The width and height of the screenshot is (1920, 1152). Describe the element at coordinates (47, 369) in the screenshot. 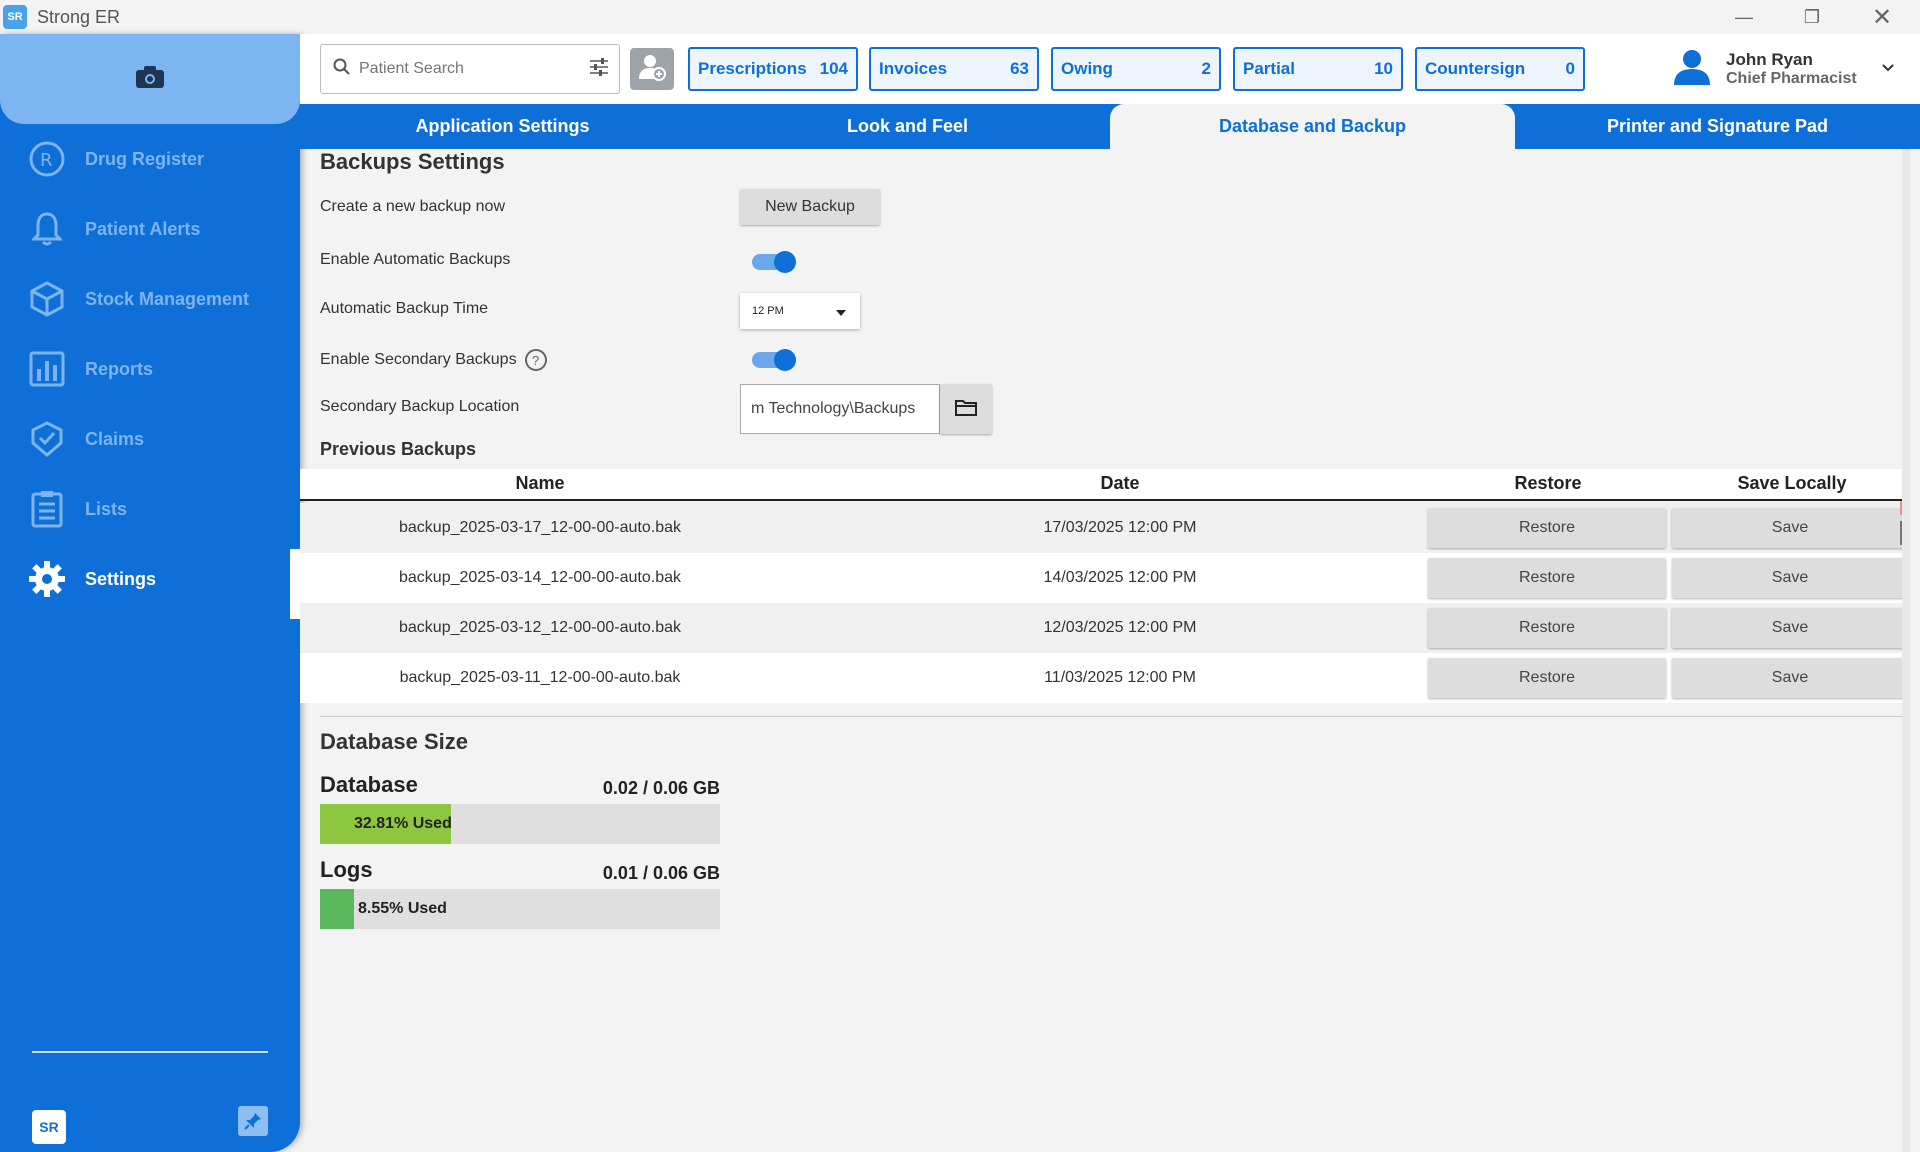

I see `bar-chart-icon` at that location.